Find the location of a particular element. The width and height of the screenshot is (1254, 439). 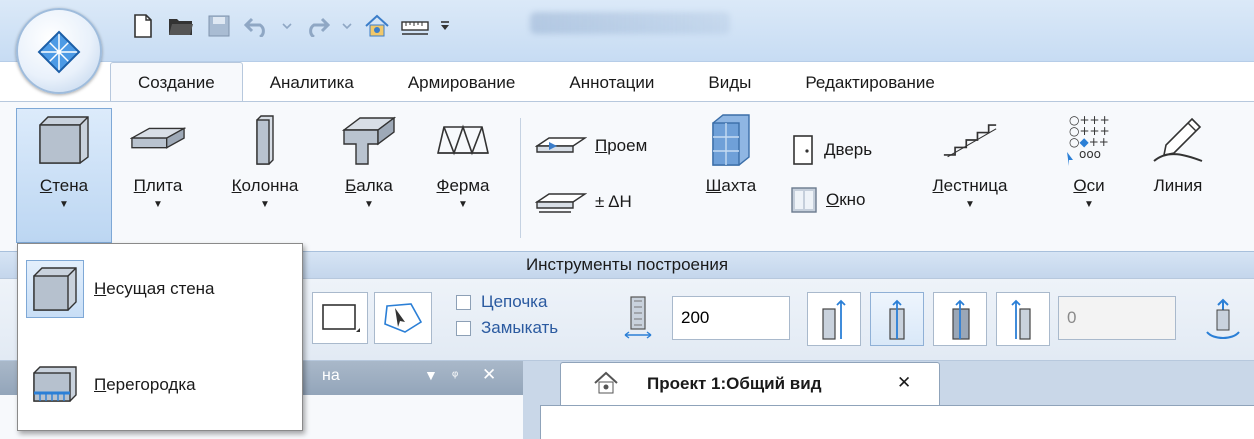

shaft-label: Шахта is located at coordinates (731, 185).